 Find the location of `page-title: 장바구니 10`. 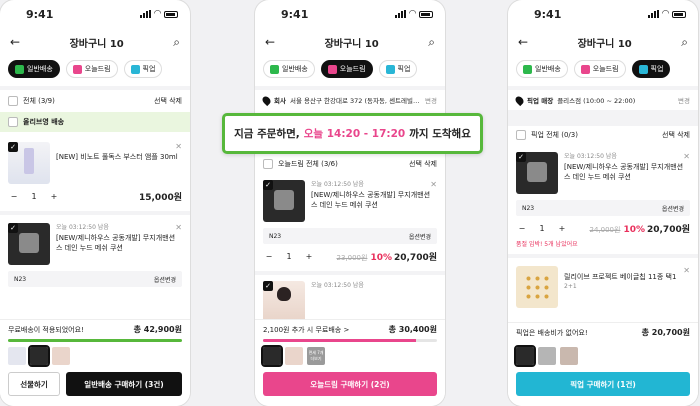

page-title: 장바구니 10 is located at coordinates (351, 44).